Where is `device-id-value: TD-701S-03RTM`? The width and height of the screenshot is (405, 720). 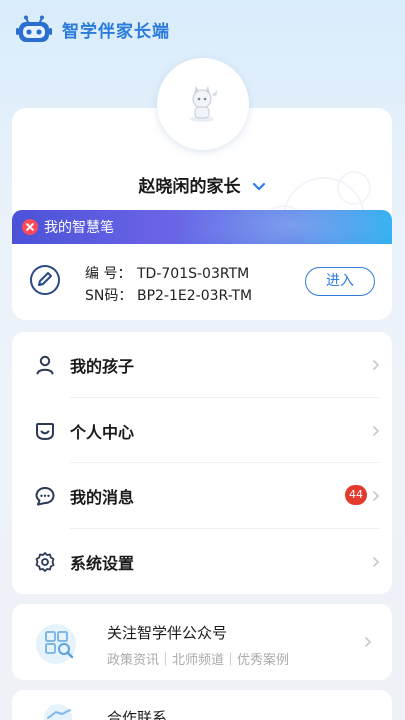 device-id-value: TD-701S-03RTM is located at coordinates (193, 274).